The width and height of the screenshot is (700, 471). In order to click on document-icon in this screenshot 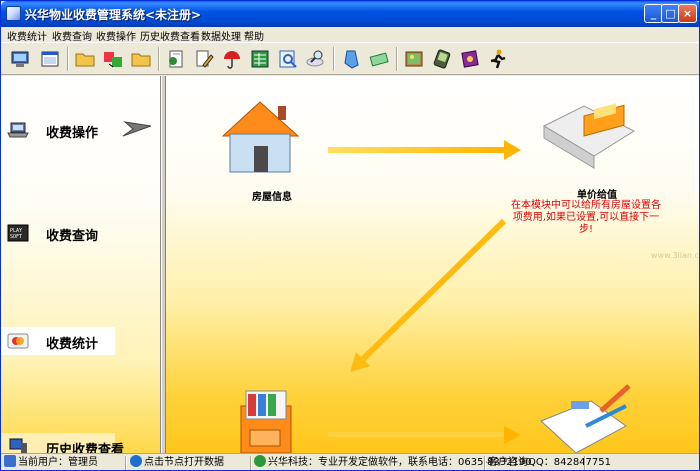, I will do `click(351, 59)`.